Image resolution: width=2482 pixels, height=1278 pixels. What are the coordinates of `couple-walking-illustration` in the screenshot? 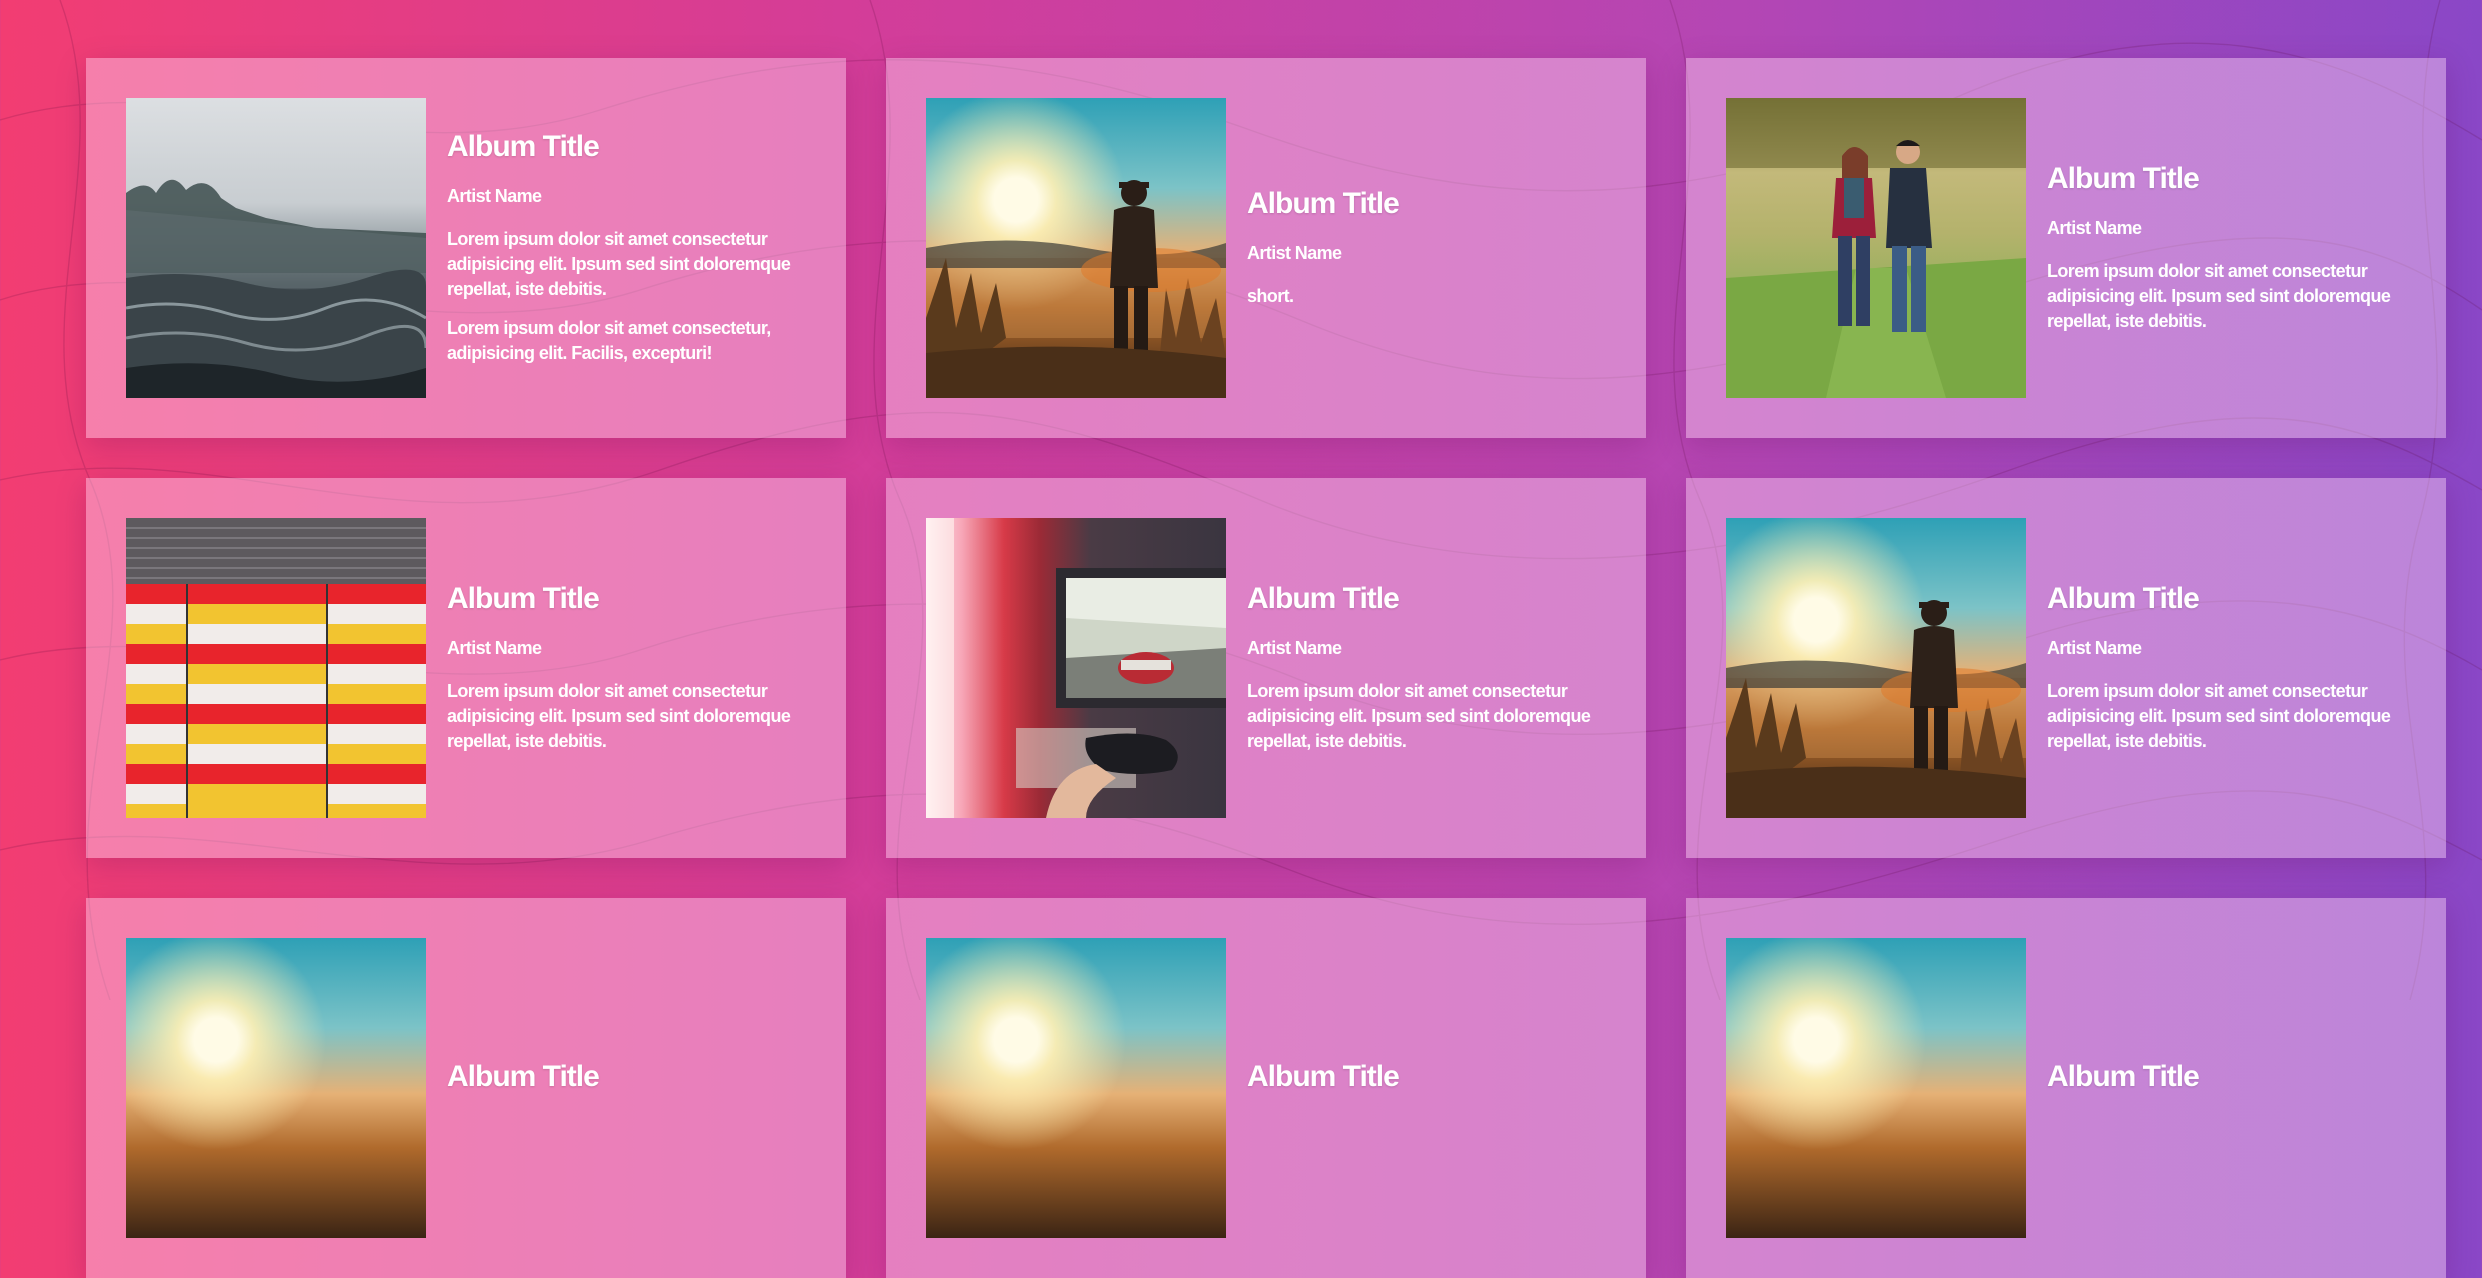 It's located at (1876, 248).